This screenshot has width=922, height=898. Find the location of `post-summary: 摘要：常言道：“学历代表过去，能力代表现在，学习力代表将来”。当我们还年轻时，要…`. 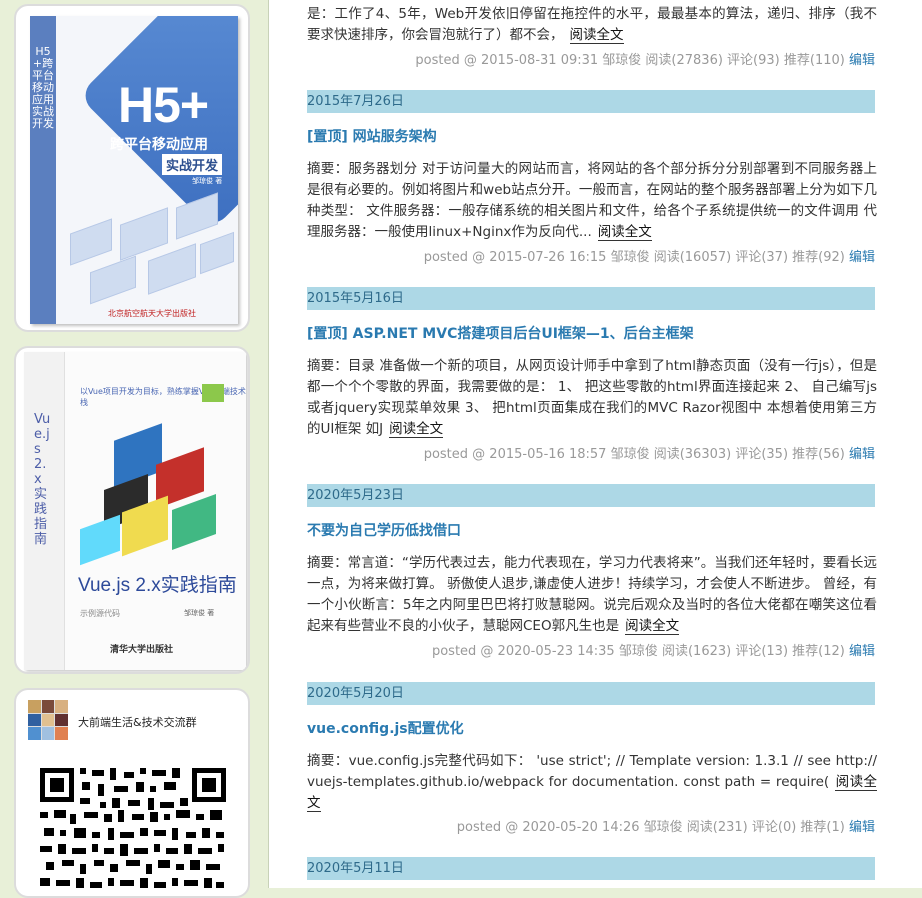

post-summary: 摘要：常言道：“学历代表过去，能力代表现在，学习力代表将来”。当我们还年轻时，要… is located at coordinates (592, 595).